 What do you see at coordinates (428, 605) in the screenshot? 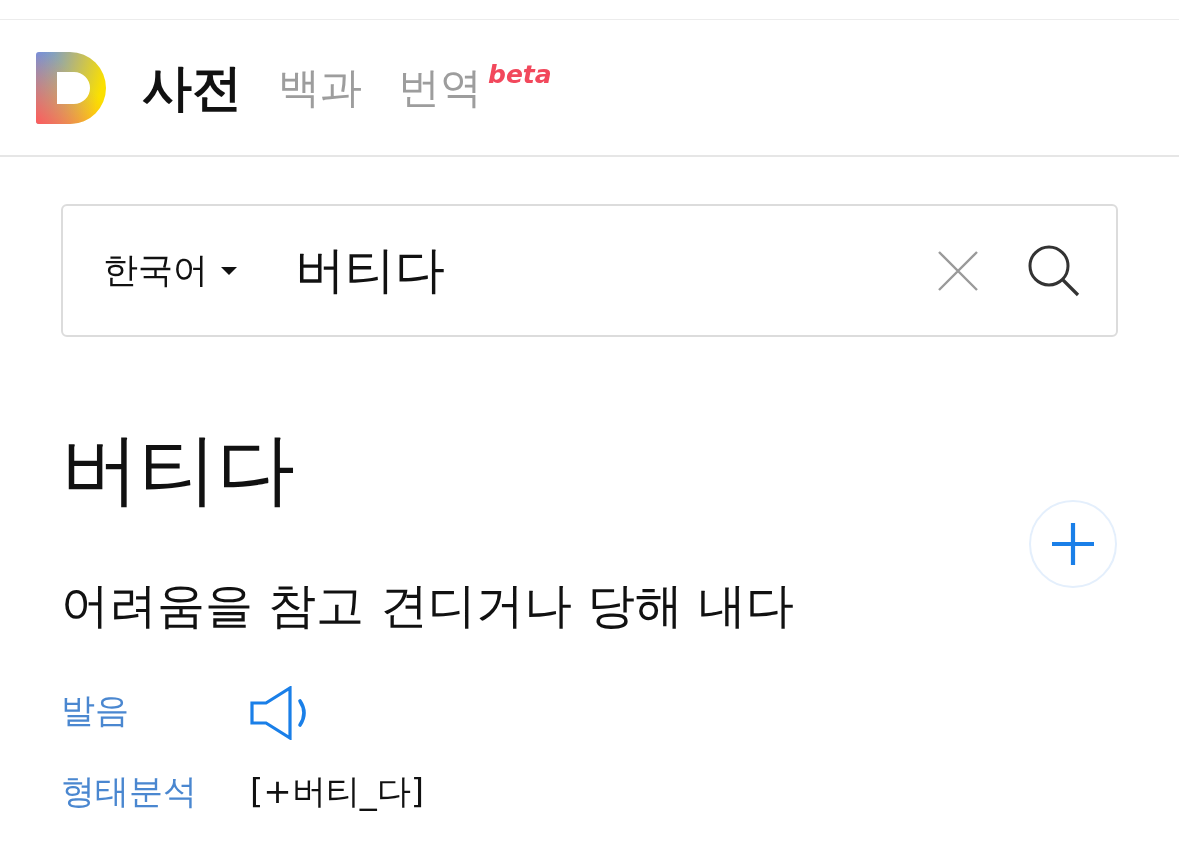
I see `definition-text: 어려움을 참고 견디거나 당해 내다` at bounding box center [428, 605].